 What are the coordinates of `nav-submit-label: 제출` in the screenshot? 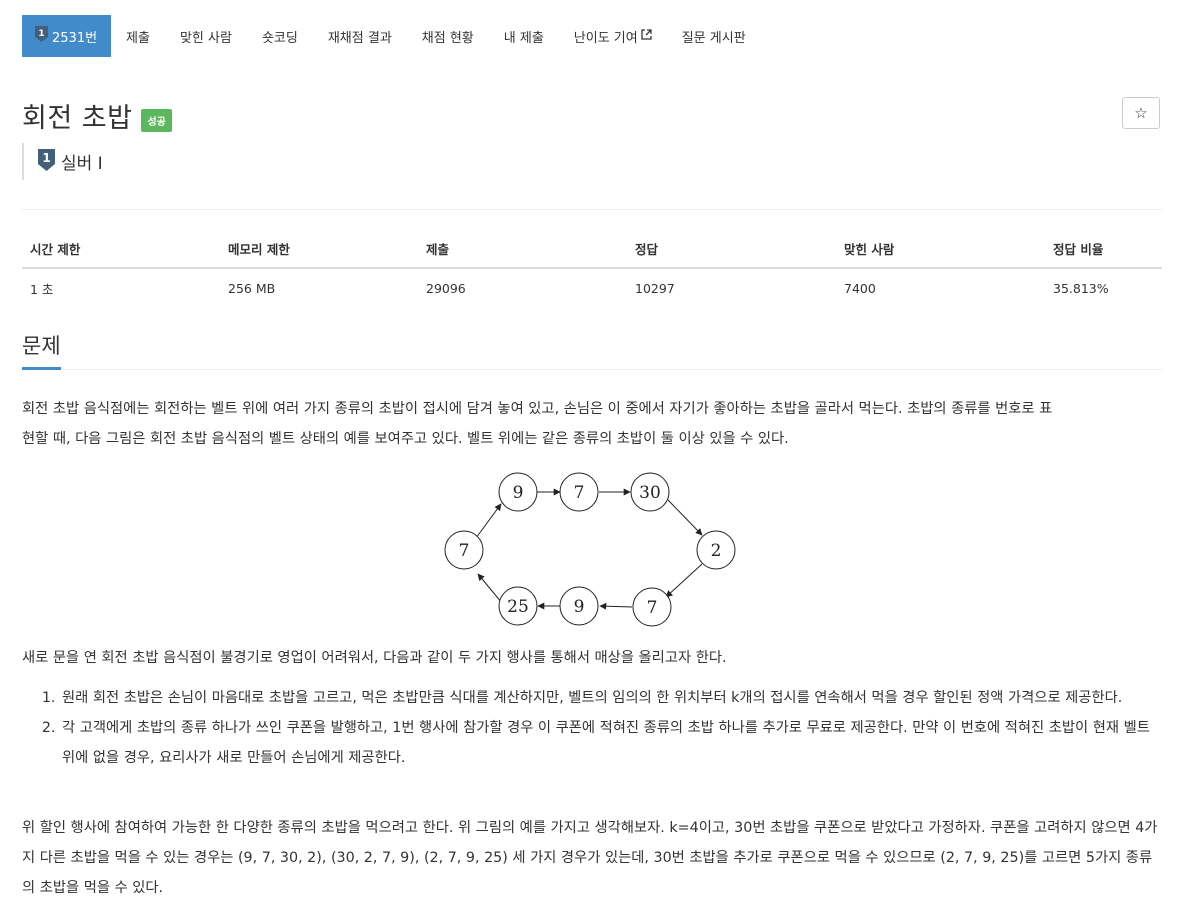 It's located at (138, 38).